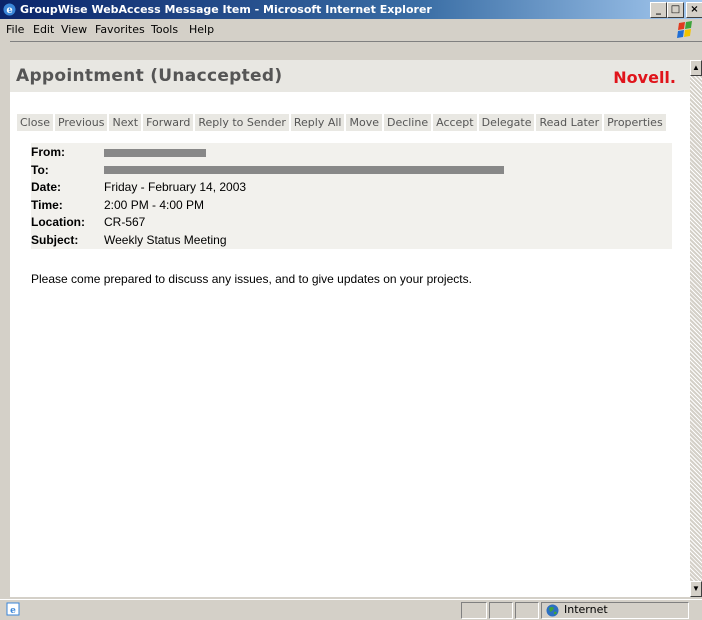  I want to click on zone-label: Internet, so click(586, 609).